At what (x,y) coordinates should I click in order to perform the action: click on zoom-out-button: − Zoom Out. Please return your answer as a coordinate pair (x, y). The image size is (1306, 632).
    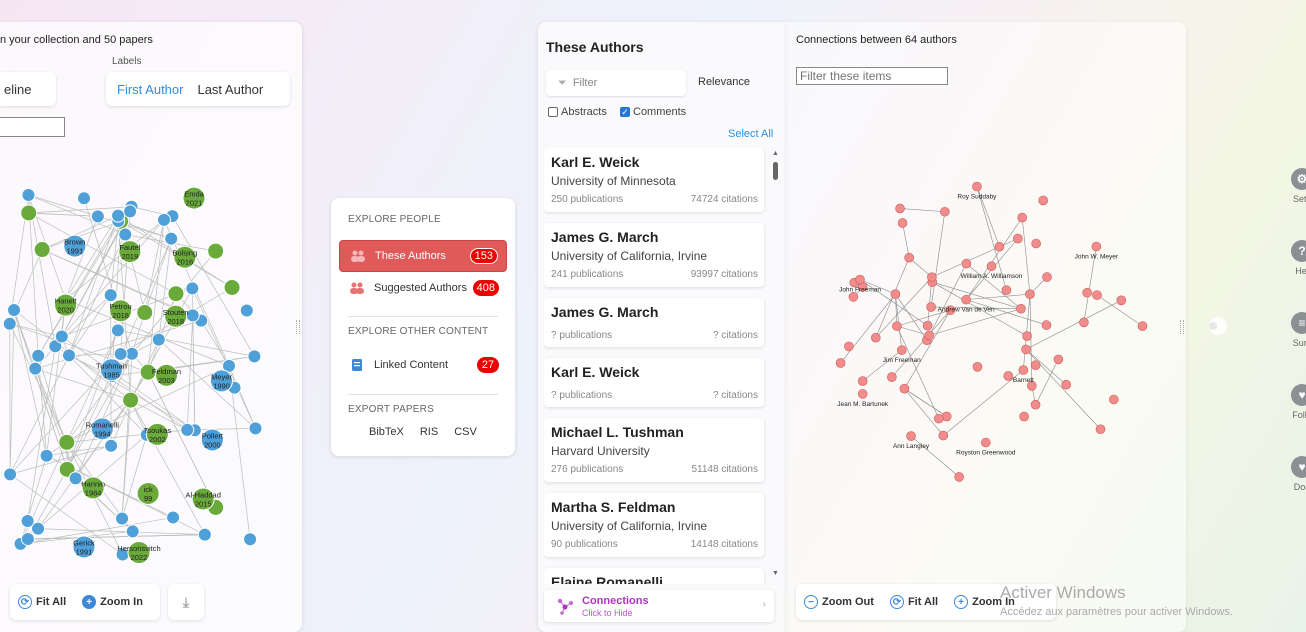
    Looking at the image, I should click on (839, 602).